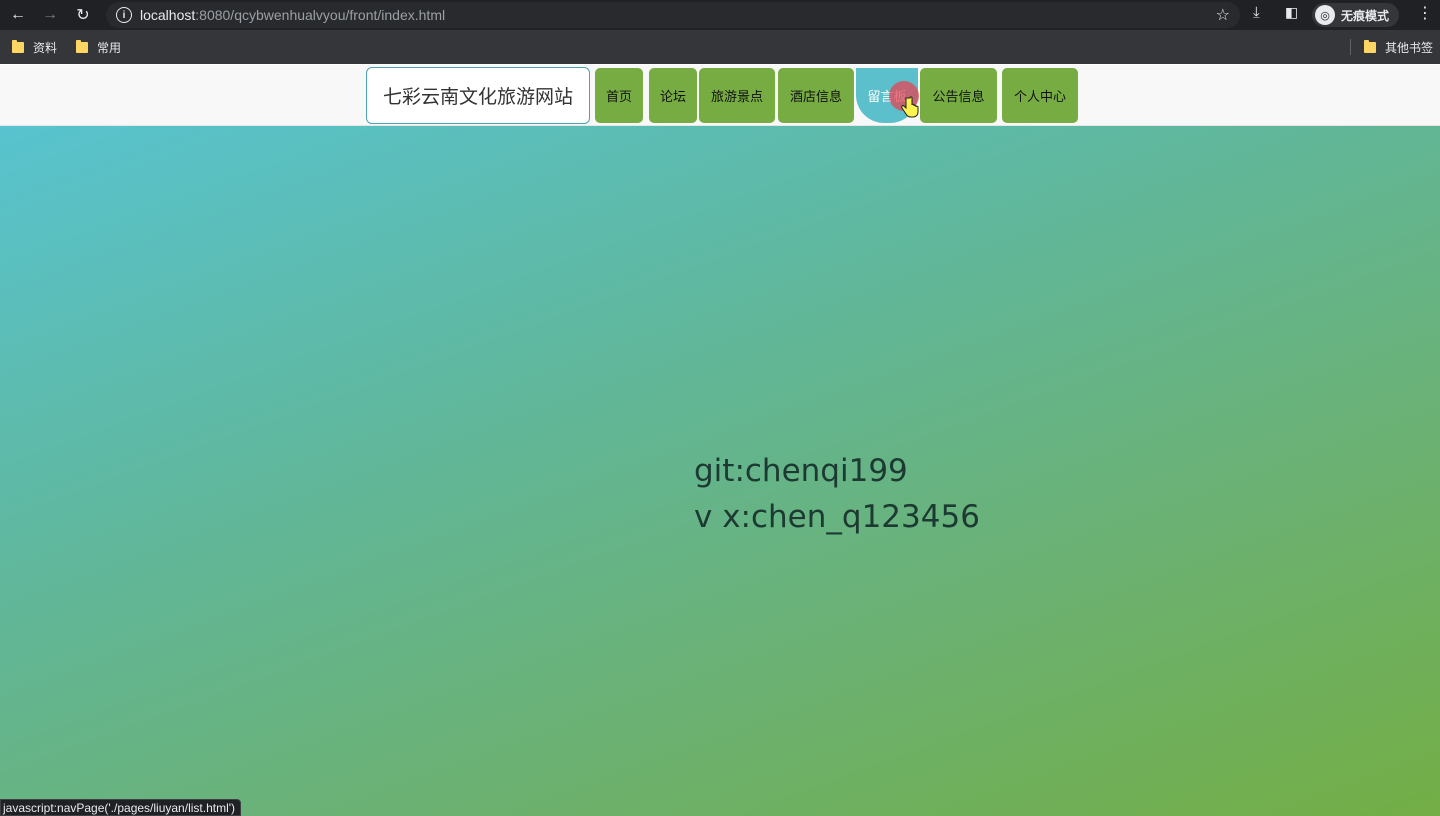  Describe the element at coordinates (18, 15) in the screenshot. I see `back-icon: ←` at that location.